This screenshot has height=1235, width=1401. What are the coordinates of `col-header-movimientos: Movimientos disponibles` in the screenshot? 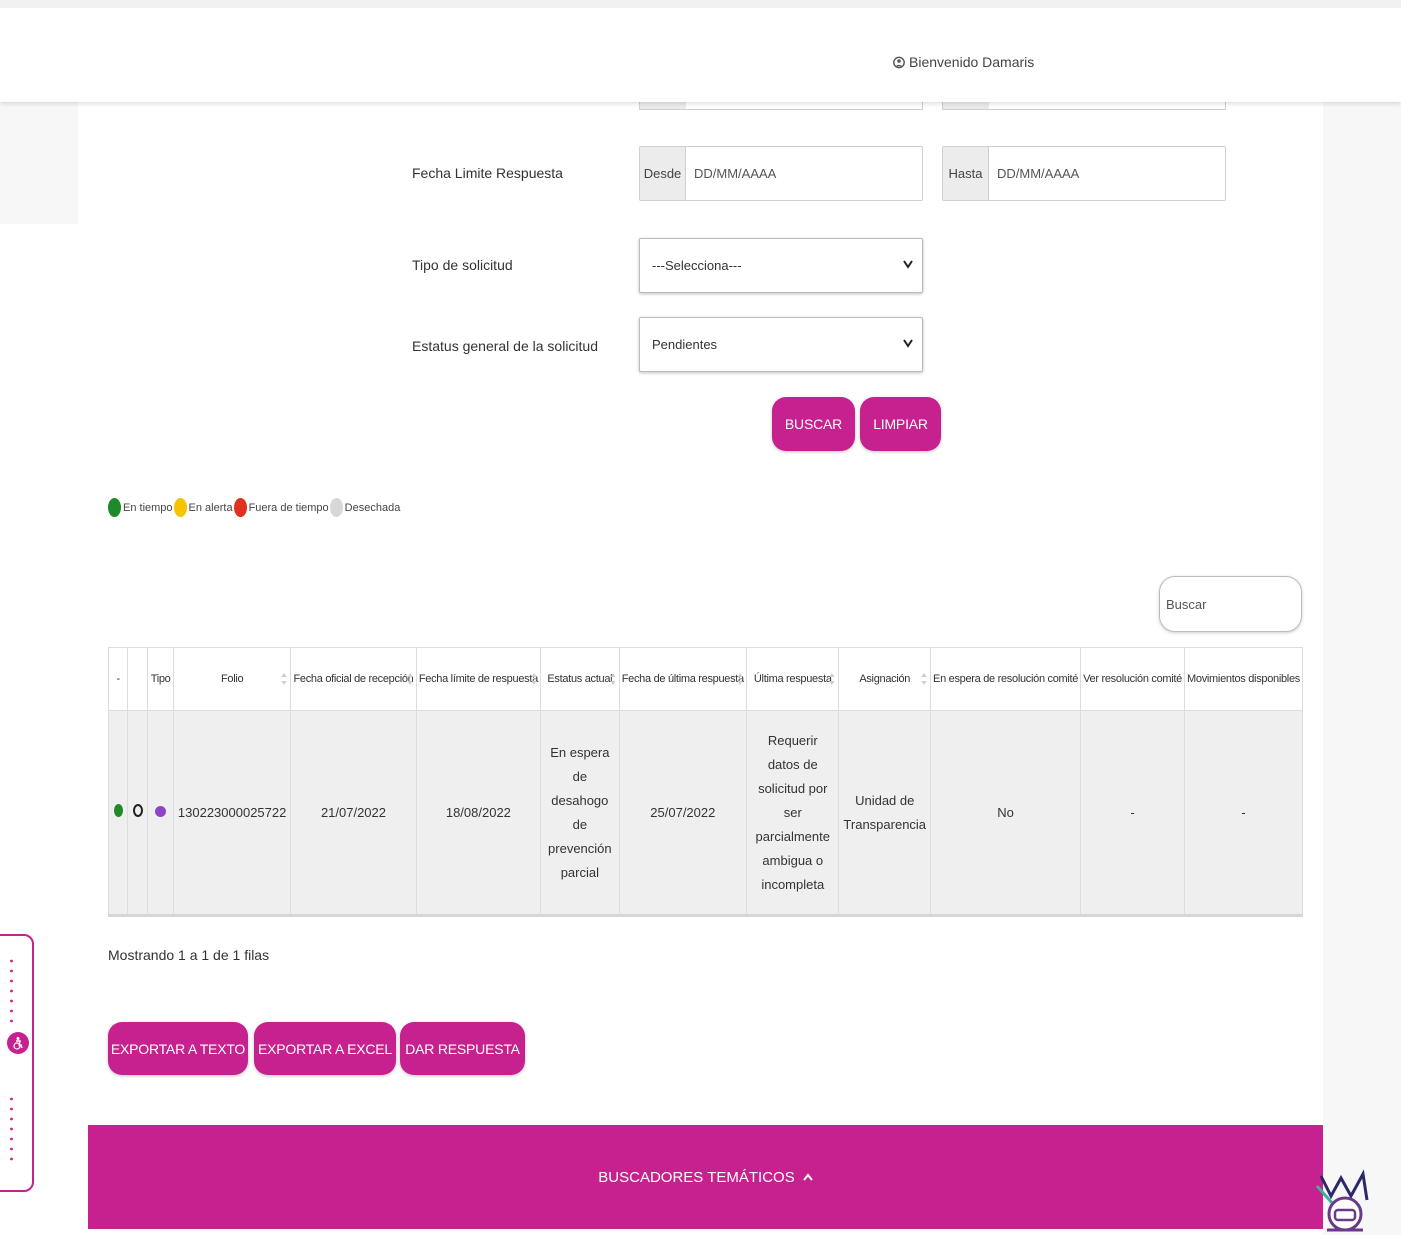 It's located at (1243, 679).